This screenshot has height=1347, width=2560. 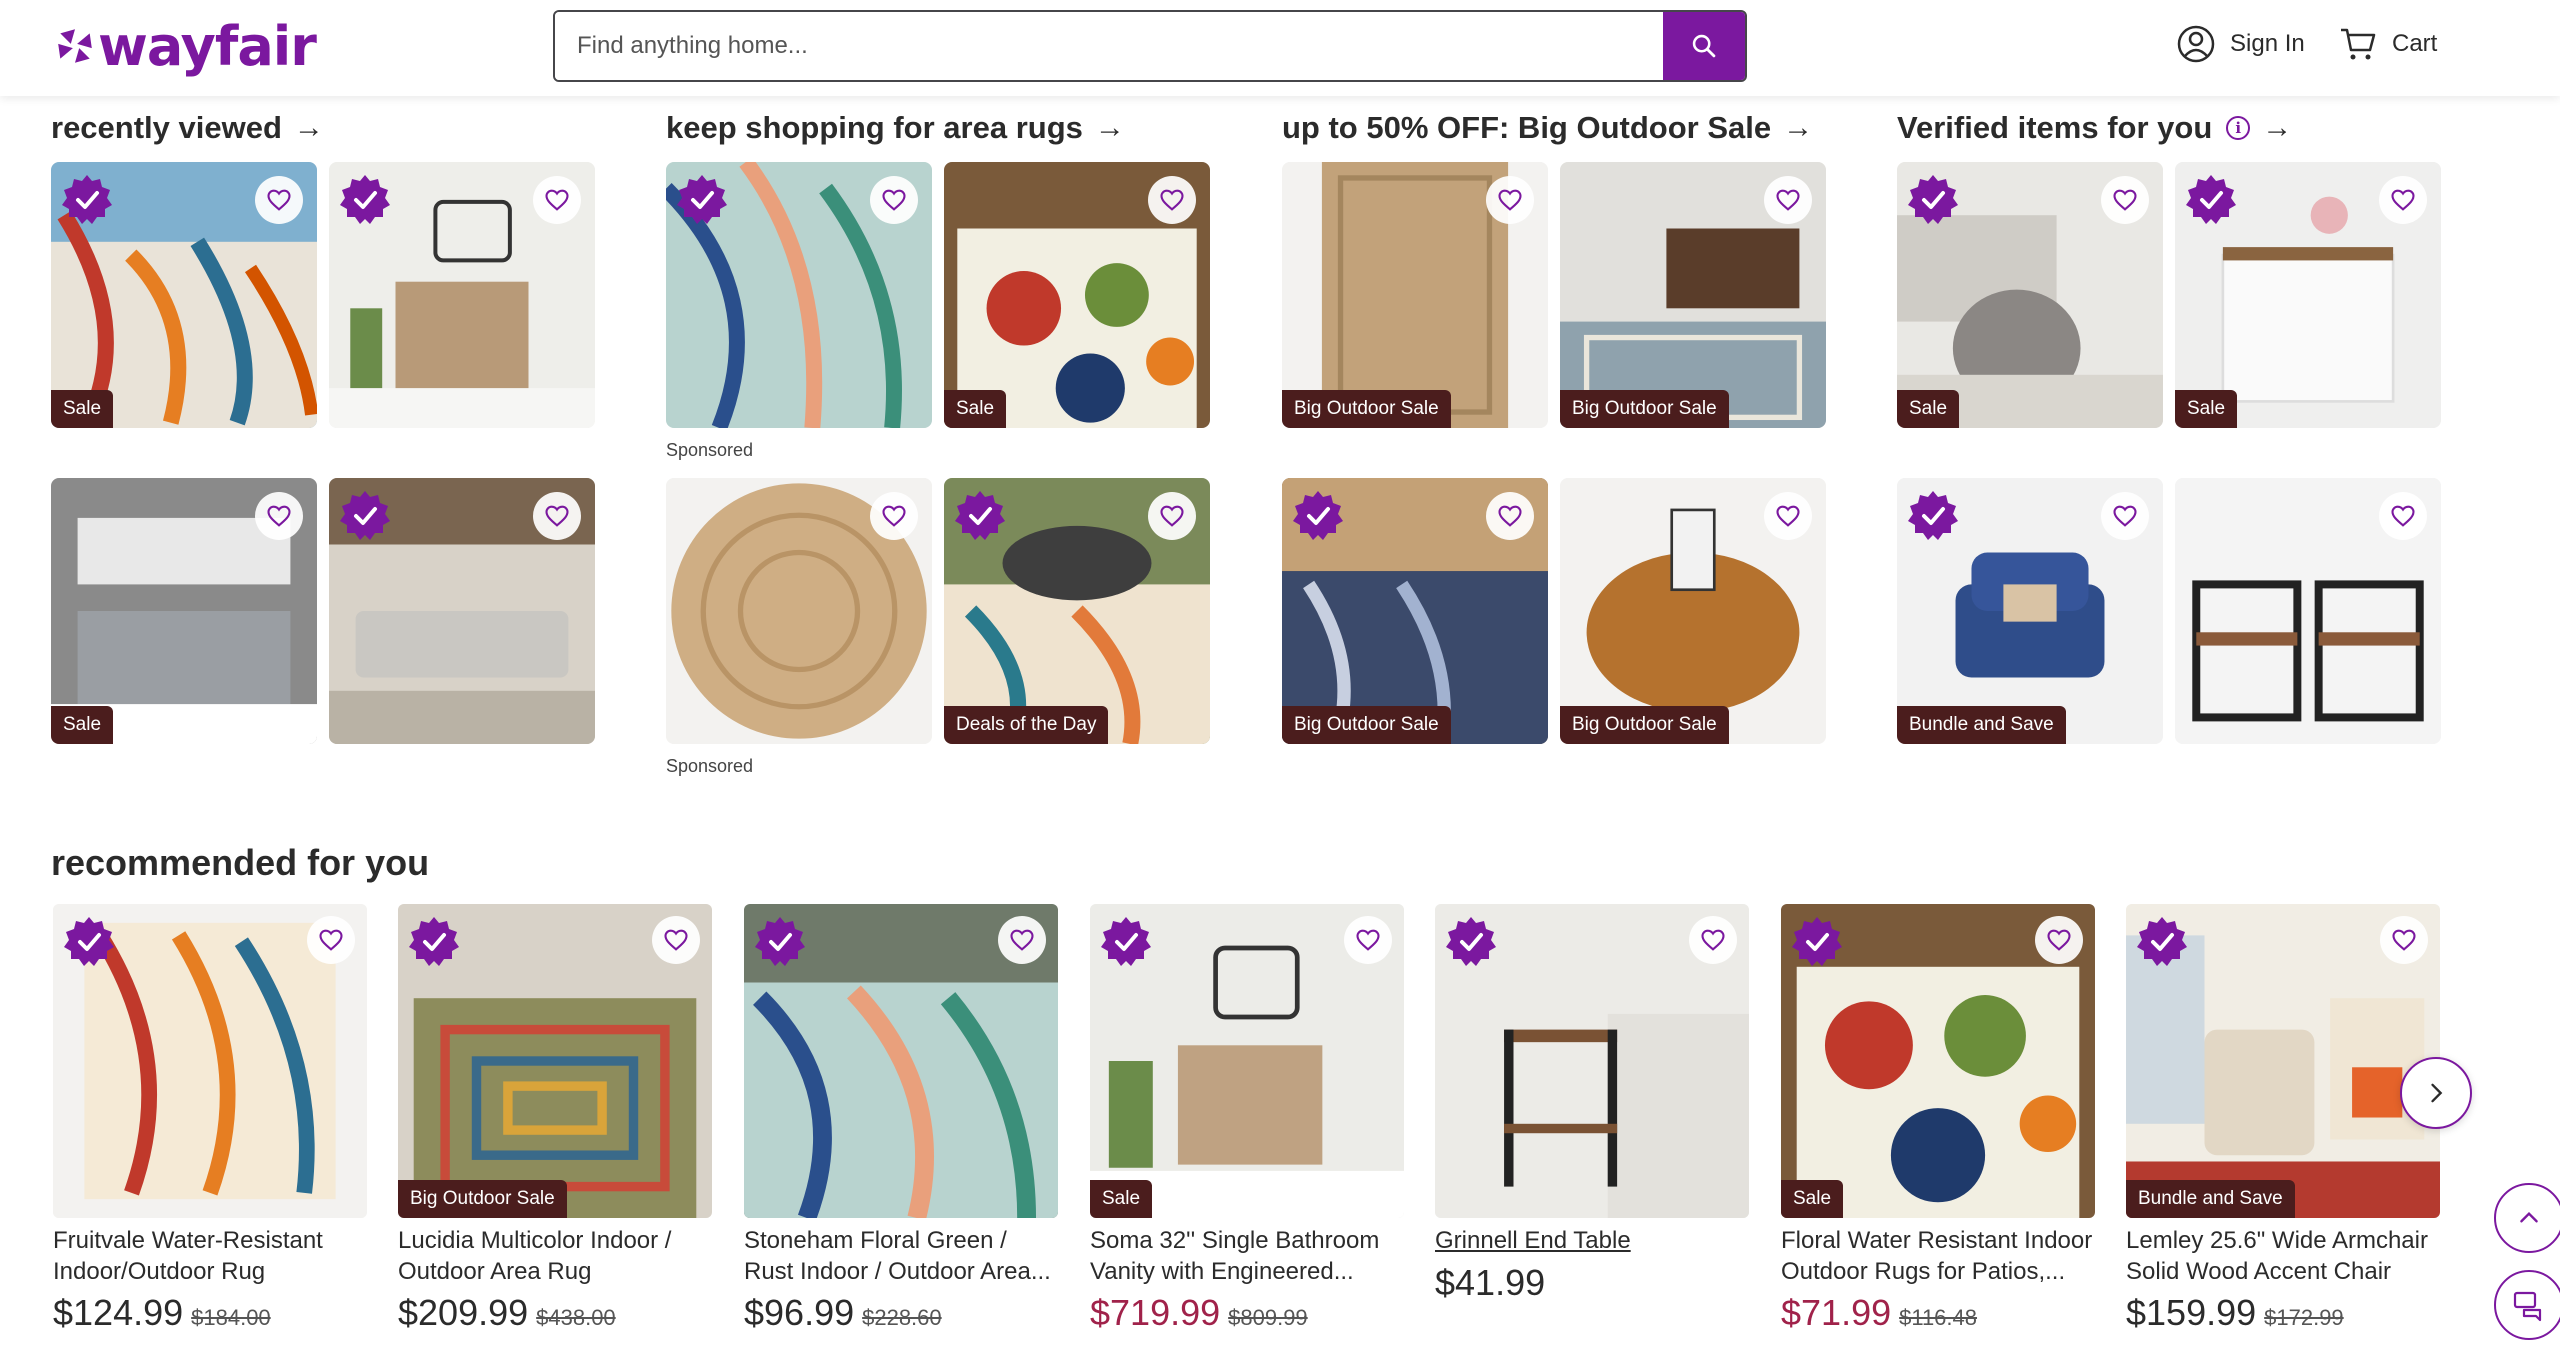 What do you see at coordinates (2283, 1061) in the screenshot?
I see `product-card-image: Bundle and Save` at bounding box center [2283, 1061].